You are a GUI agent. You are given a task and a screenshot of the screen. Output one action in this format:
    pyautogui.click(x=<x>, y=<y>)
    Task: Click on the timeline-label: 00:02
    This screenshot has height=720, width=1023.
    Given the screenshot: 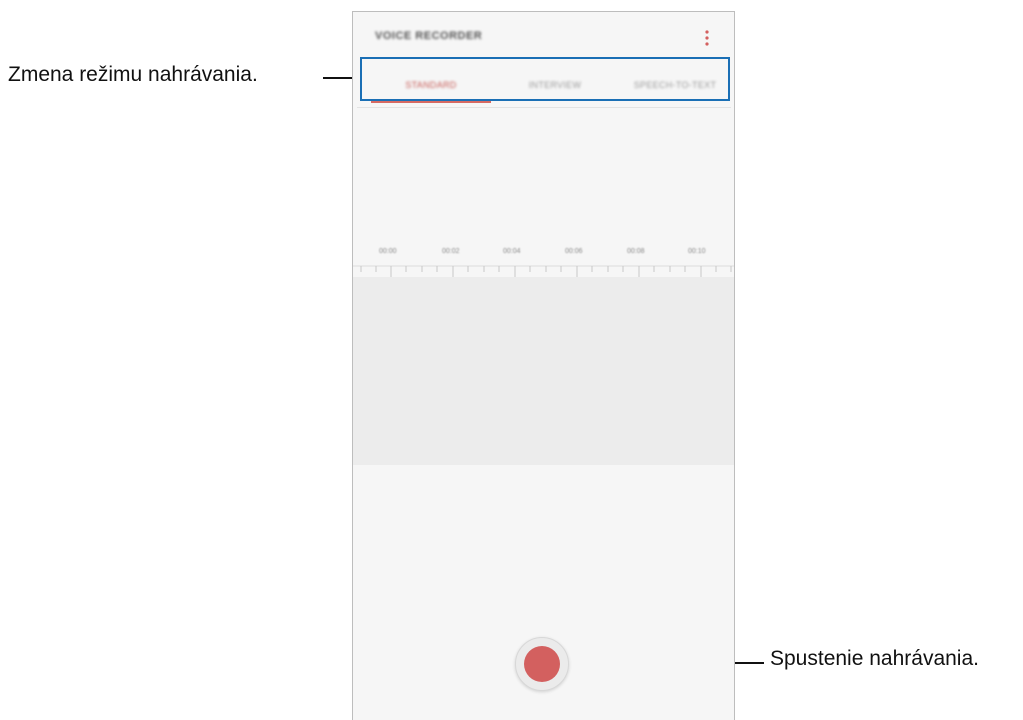 What is the action you would take?
    pyautogui.click(x=451, y=251)
    